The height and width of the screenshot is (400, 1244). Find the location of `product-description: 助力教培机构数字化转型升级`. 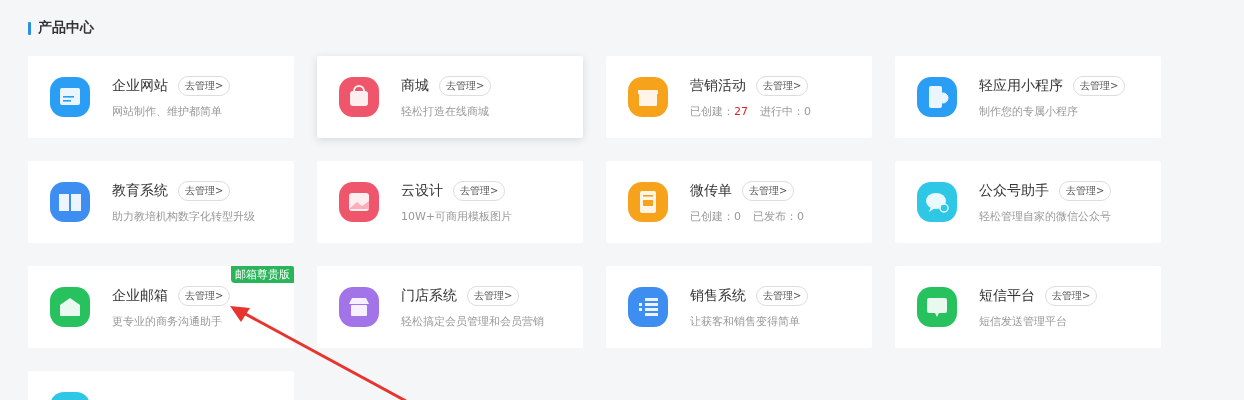

product-description: 助力教培机构数字化转型升级 is located at coordinates (183, 216).